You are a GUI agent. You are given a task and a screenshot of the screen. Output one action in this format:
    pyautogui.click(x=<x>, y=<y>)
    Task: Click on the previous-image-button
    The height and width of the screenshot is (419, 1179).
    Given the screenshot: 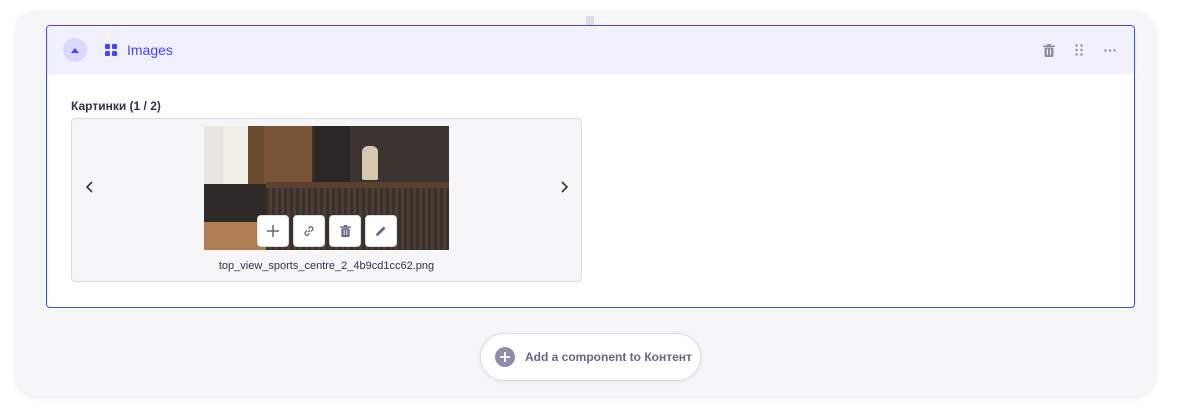 What is the action you would take?
    pyautogui.click(x=89, y=187)
    